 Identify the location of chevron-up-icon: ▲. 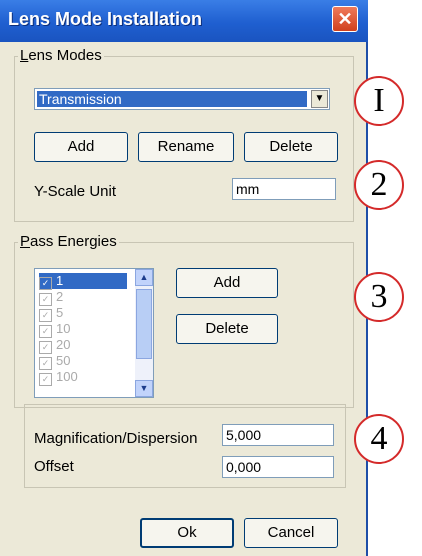
(144, 277).